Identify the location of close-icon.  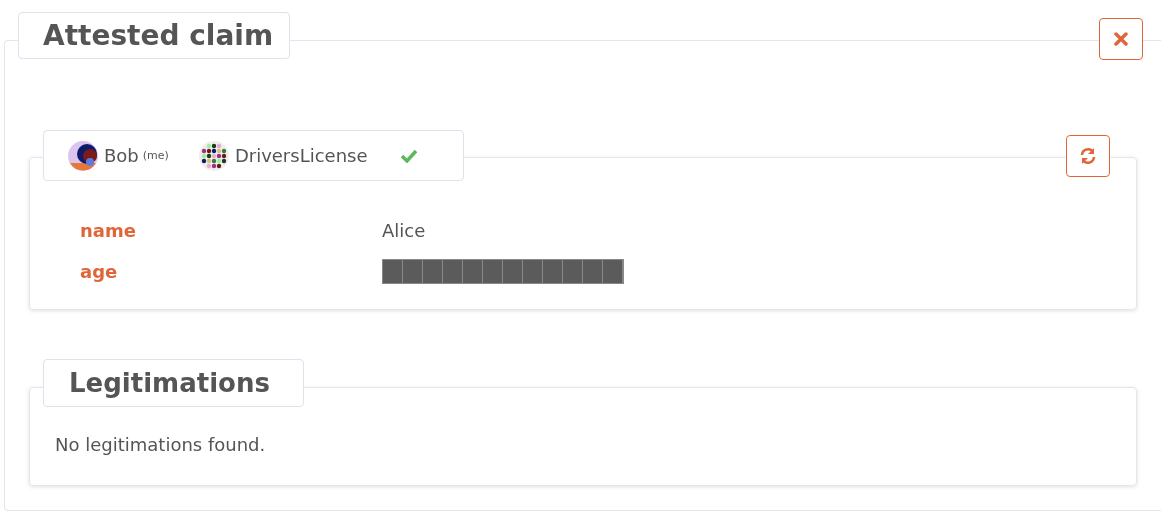
(1121, 39).